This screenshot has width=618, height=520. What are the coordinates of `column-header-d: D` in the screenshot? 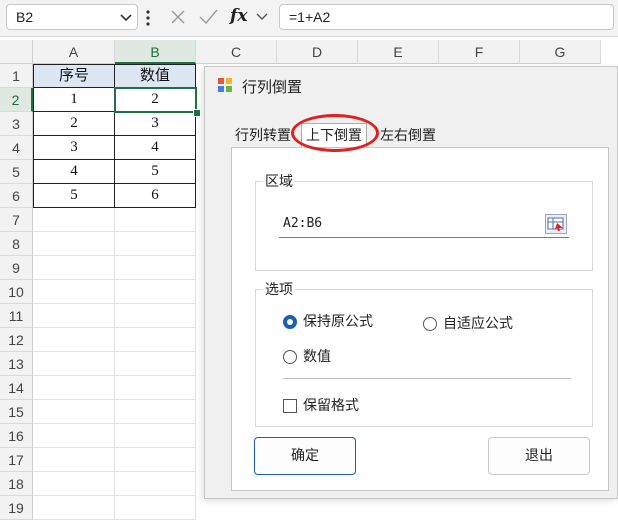 It's located at (317, 52).